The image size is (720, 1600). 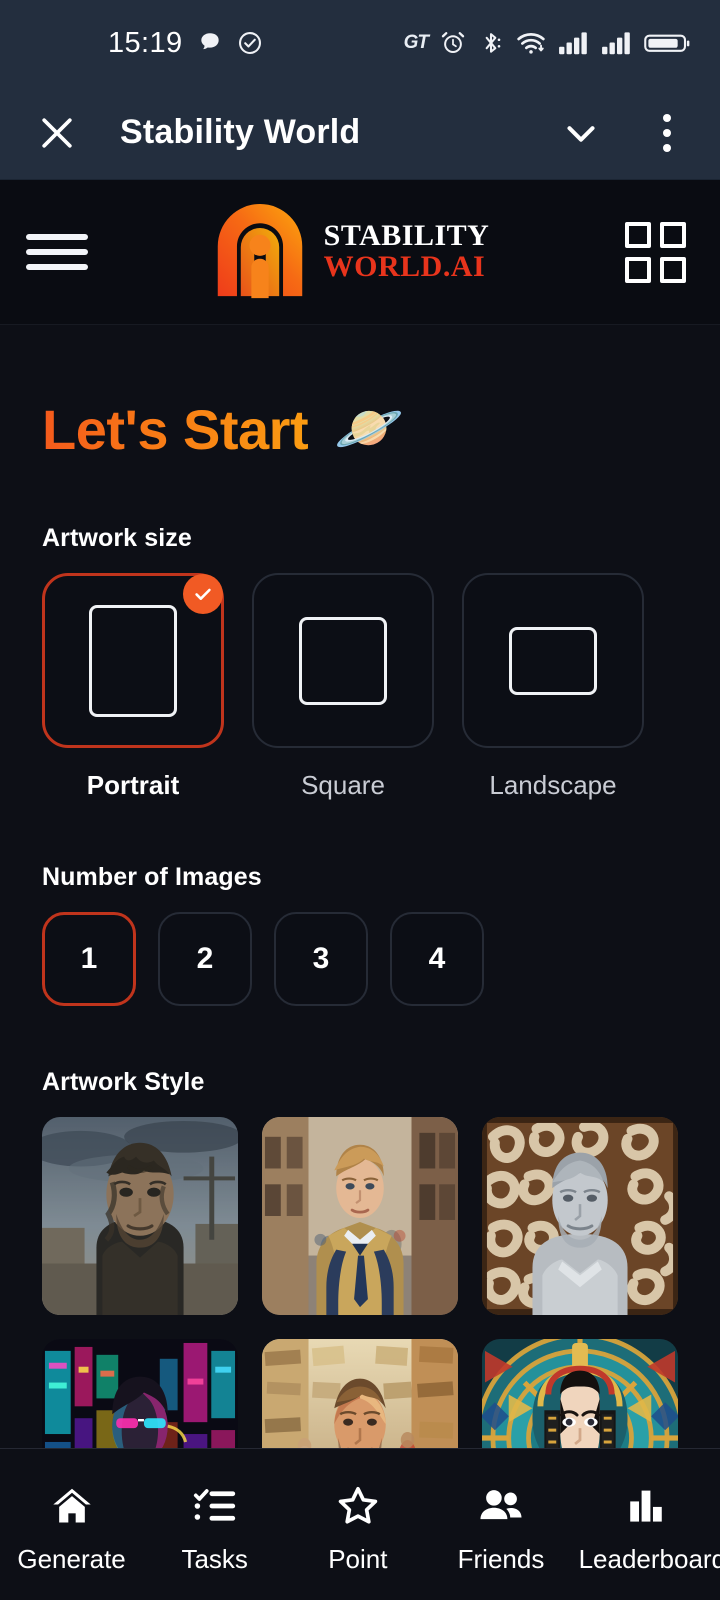 I want to click on close-icon, so click(x=57, y=132).